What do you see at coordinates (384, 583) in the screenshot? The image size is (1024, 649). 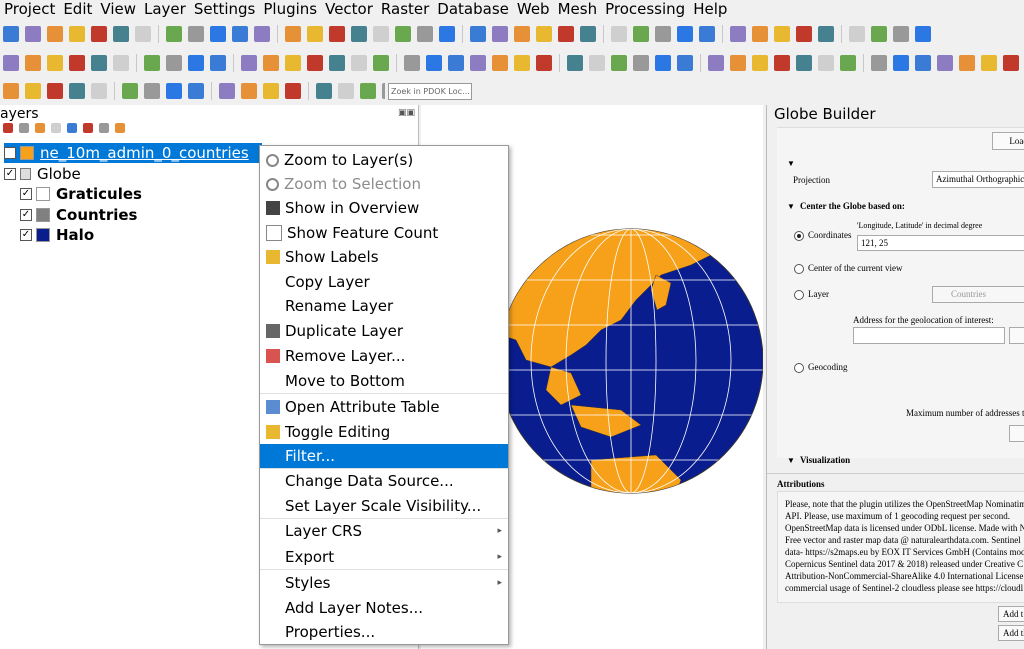 I see `context-menu-item: Styles ▸` at bounding box center [384, 583].